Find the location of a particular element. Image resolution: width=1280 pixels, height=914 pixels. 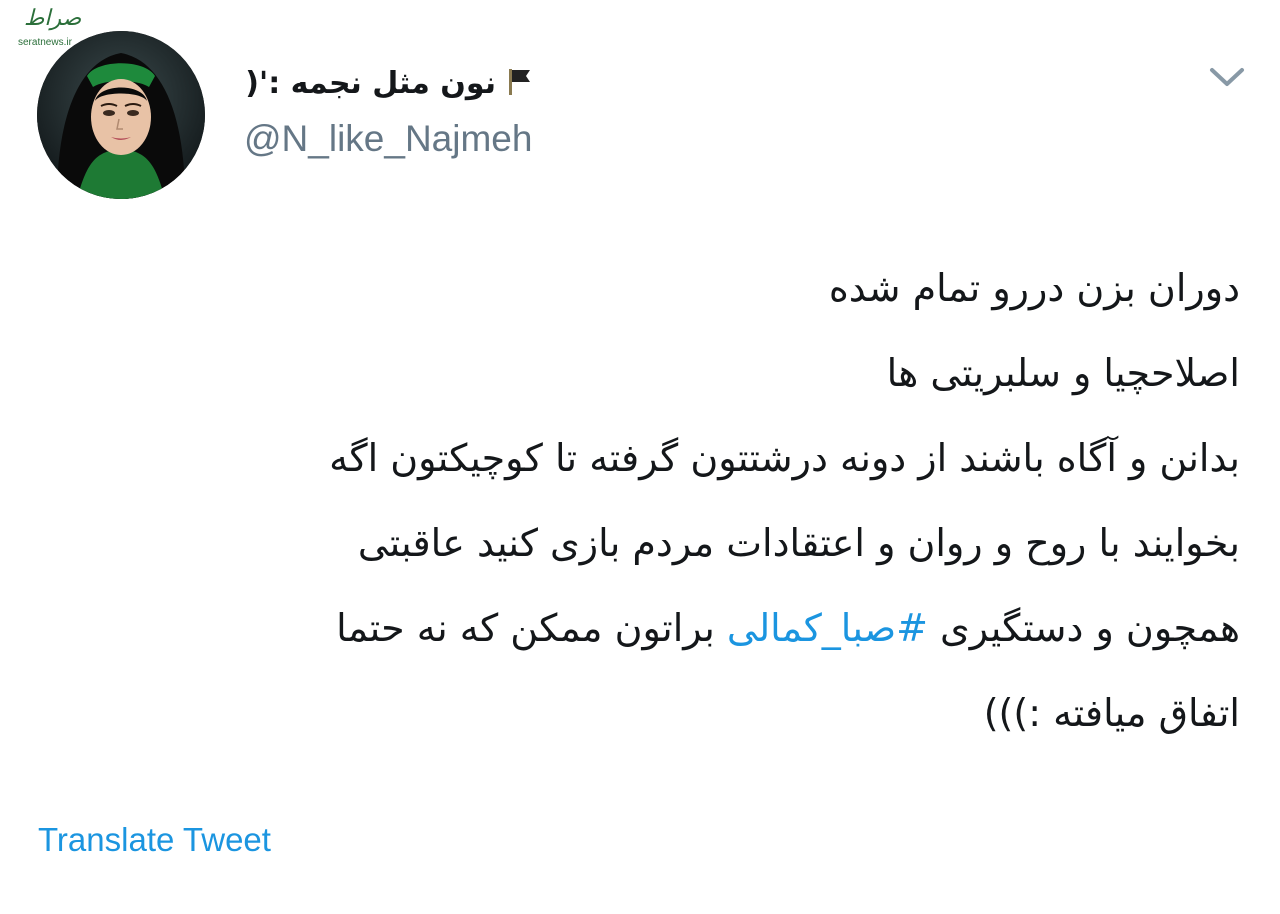

translate-tweet-link: Translate Tweet is located at coordinates (154, 840).